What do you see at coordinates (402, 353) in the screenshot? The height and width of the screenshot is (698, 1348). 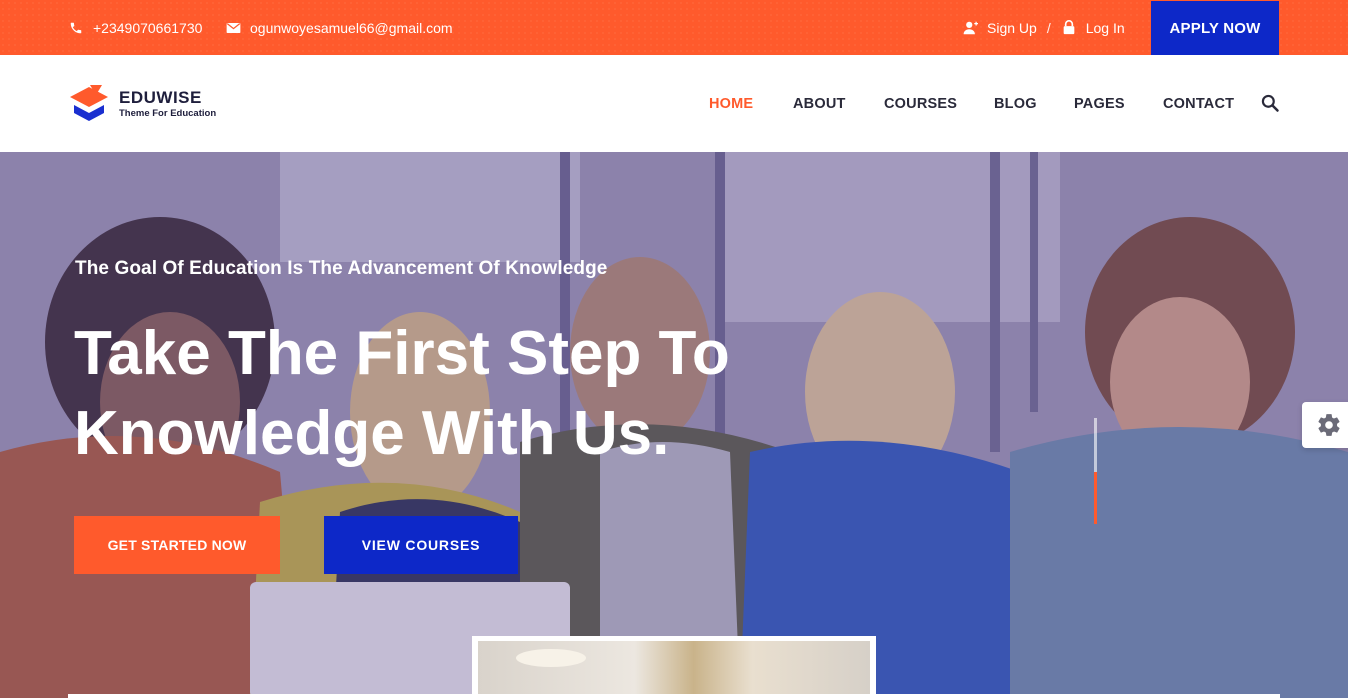 I see `headline-line-1: Take The First Step To` at bounding box center [402, 353].